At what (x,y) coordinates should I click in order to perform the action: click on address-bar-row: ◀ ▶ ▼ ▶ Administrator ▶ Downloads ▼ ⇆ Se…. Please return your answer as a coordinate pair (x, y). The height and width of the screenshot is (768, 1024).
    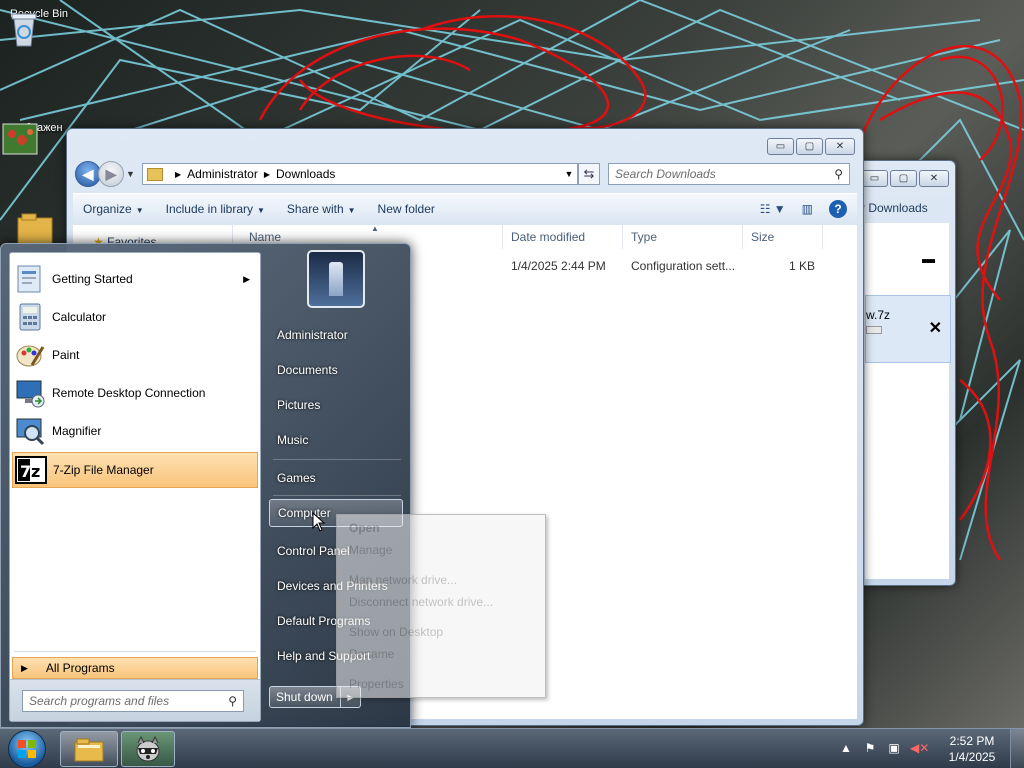
    Looking at the image, I should click on (465, 174).